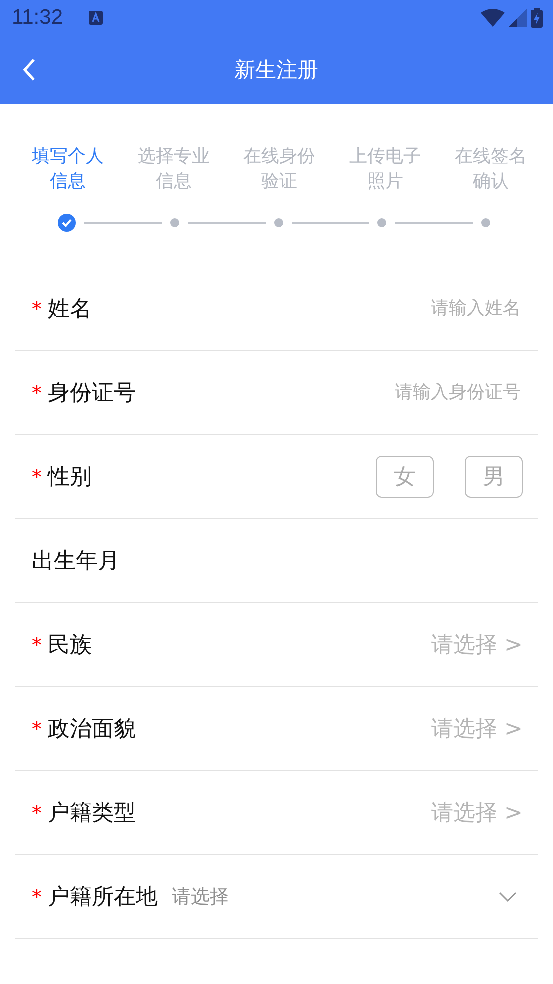 Image resolution: width=553 pixels, height=984 pixels. I want to click on dropdown-placeholder: 请选择, so click(200, 897).